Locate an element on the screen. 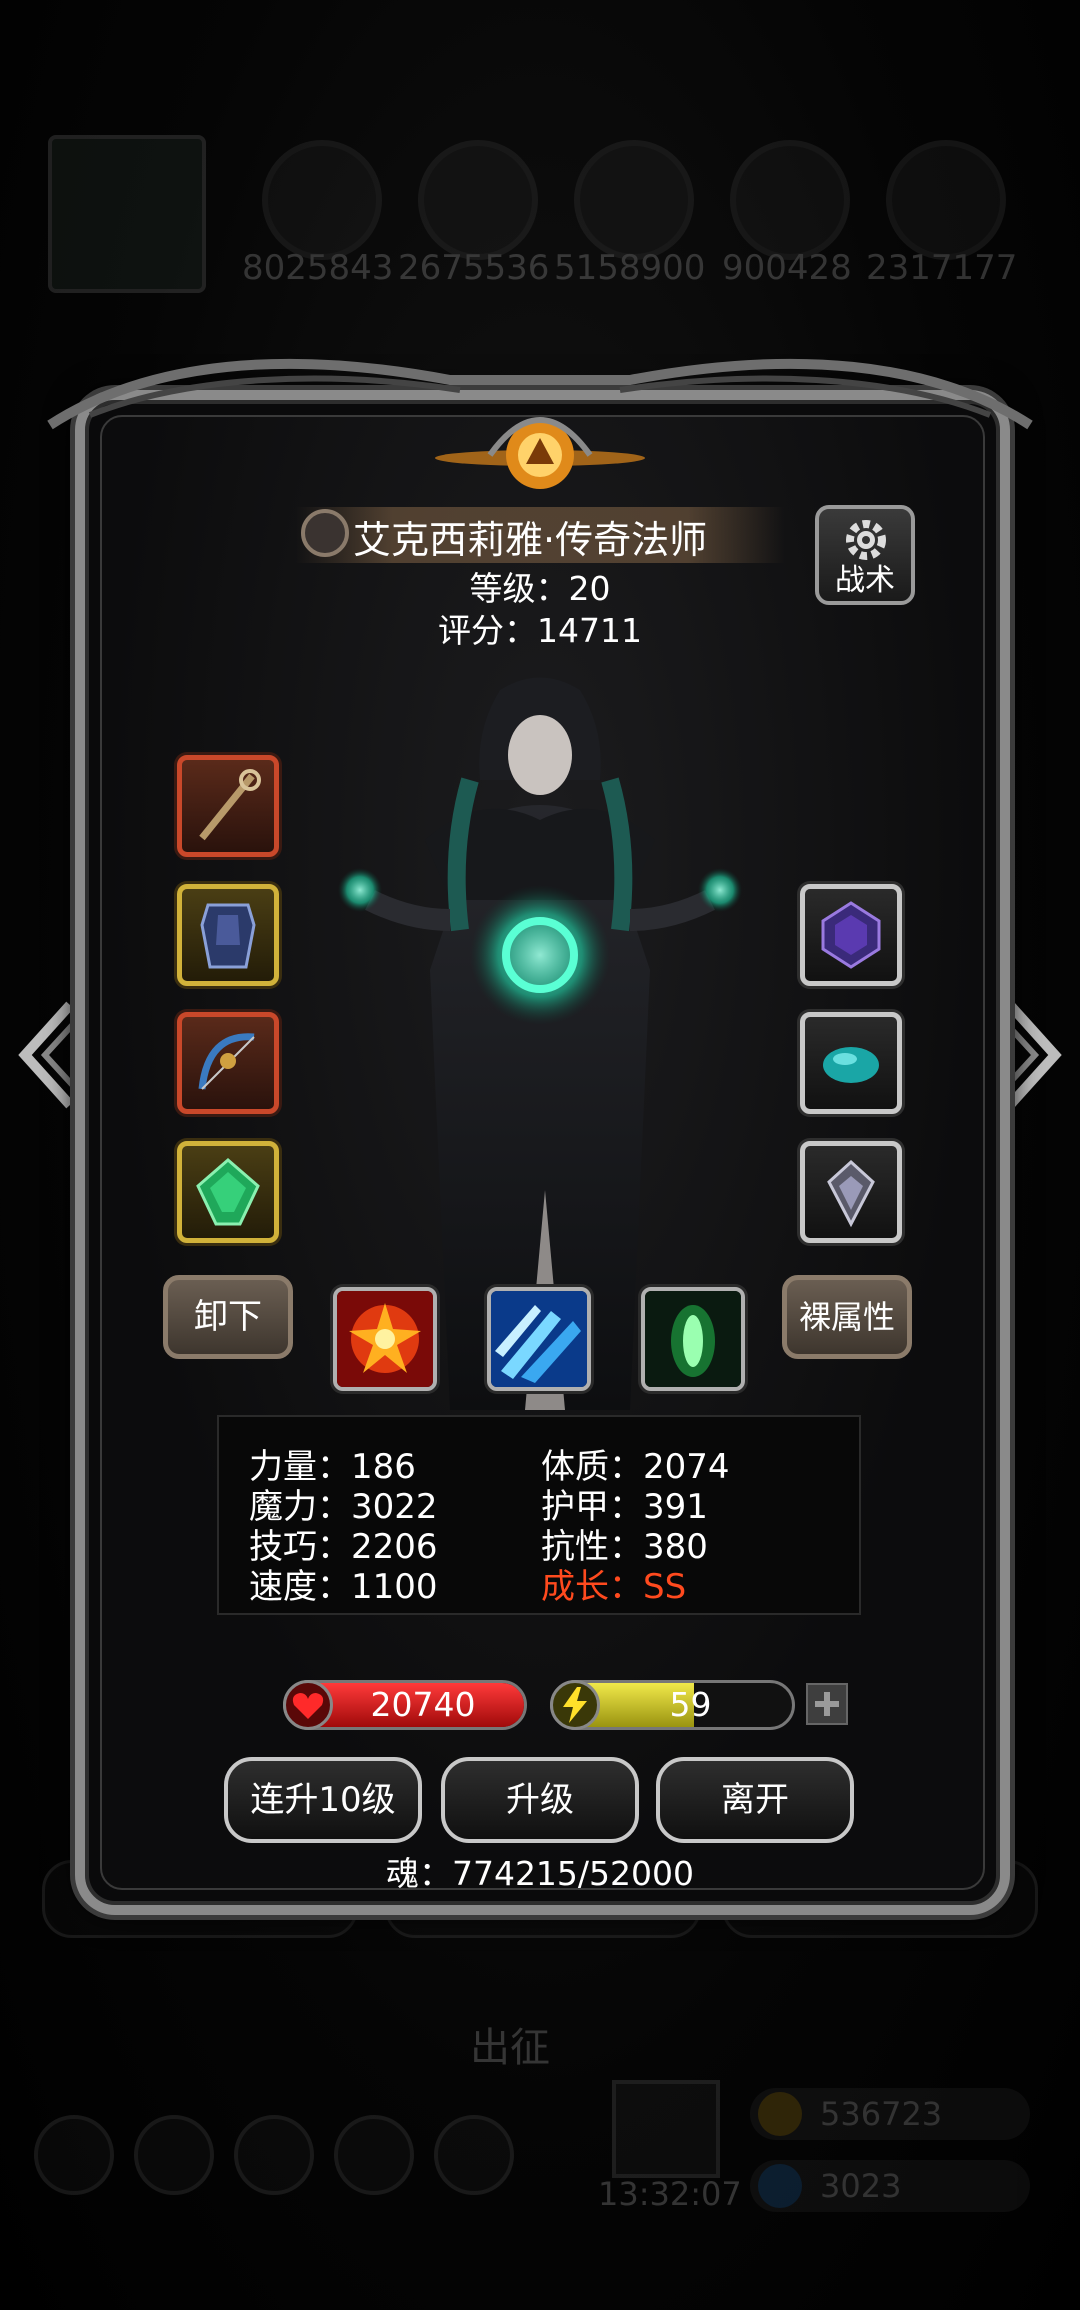 The height and width of the screenshot is (2310, 1080). tactics-label: 战术 is located at coordinates (865, 580).